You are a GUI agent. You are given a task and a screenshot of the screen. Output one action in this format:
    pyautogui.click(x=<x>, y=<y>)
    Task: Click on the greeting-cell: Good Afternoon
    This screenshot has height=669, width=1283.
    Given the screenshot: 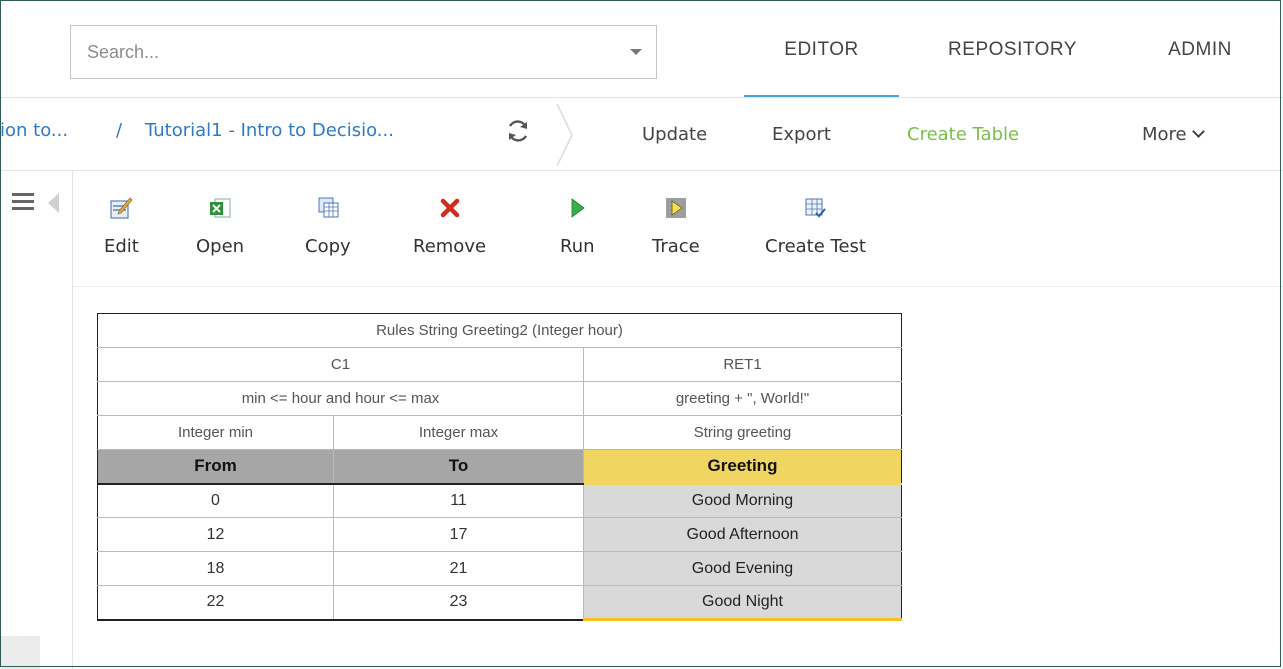 What is the action you would take?
    pyautogui.click(x=742, y=534)
    